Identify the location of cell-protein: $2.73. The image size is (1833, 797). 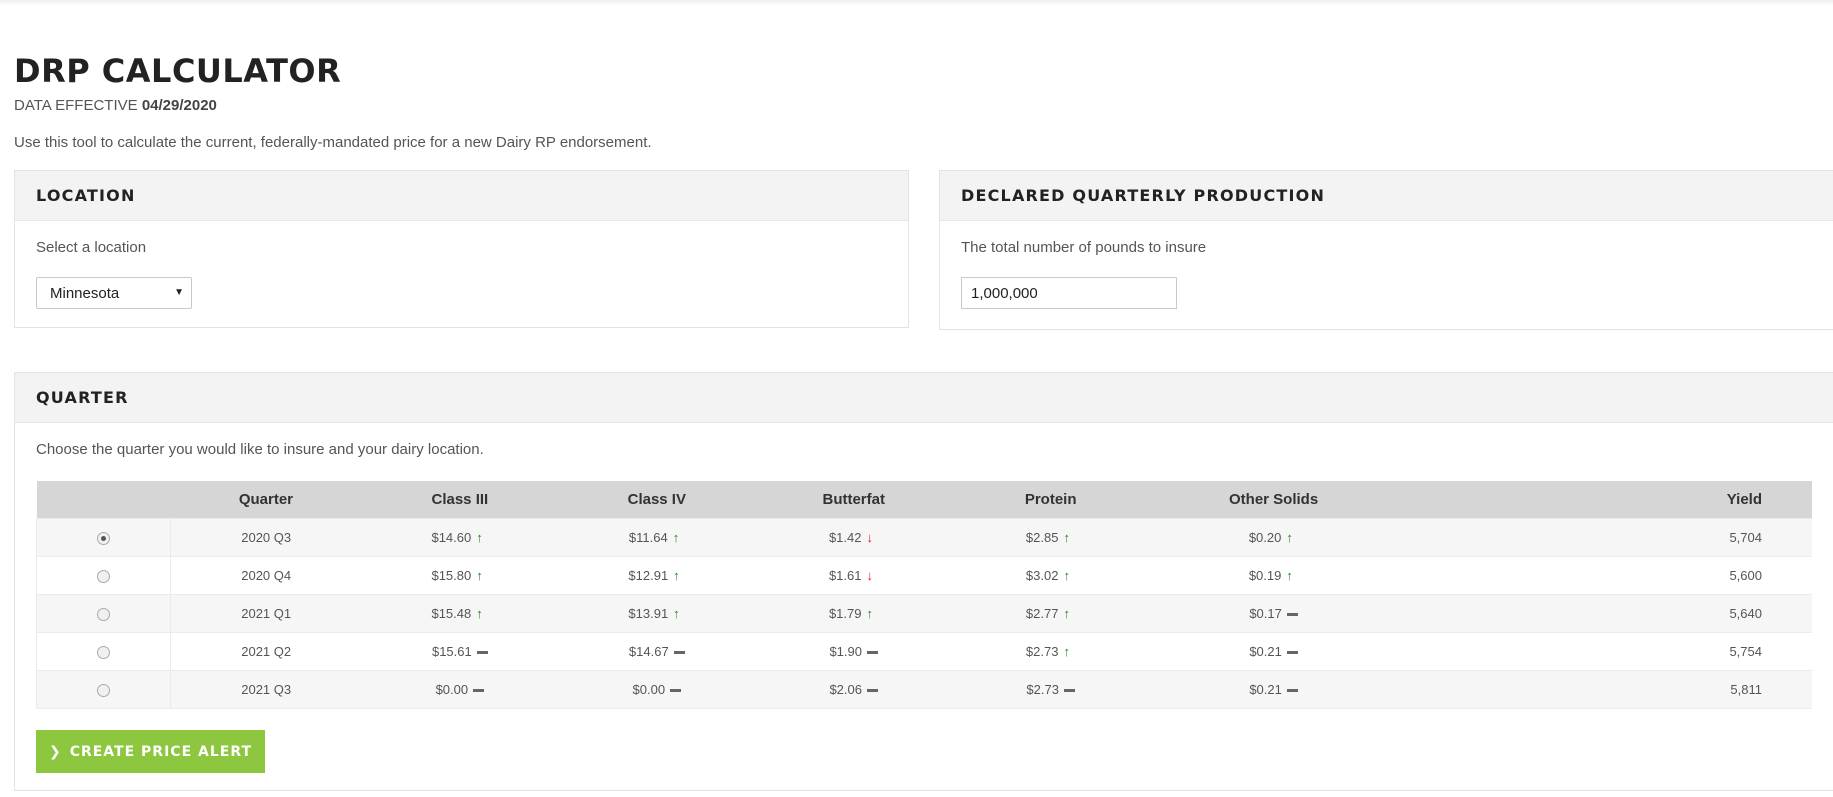
(1051, 689).